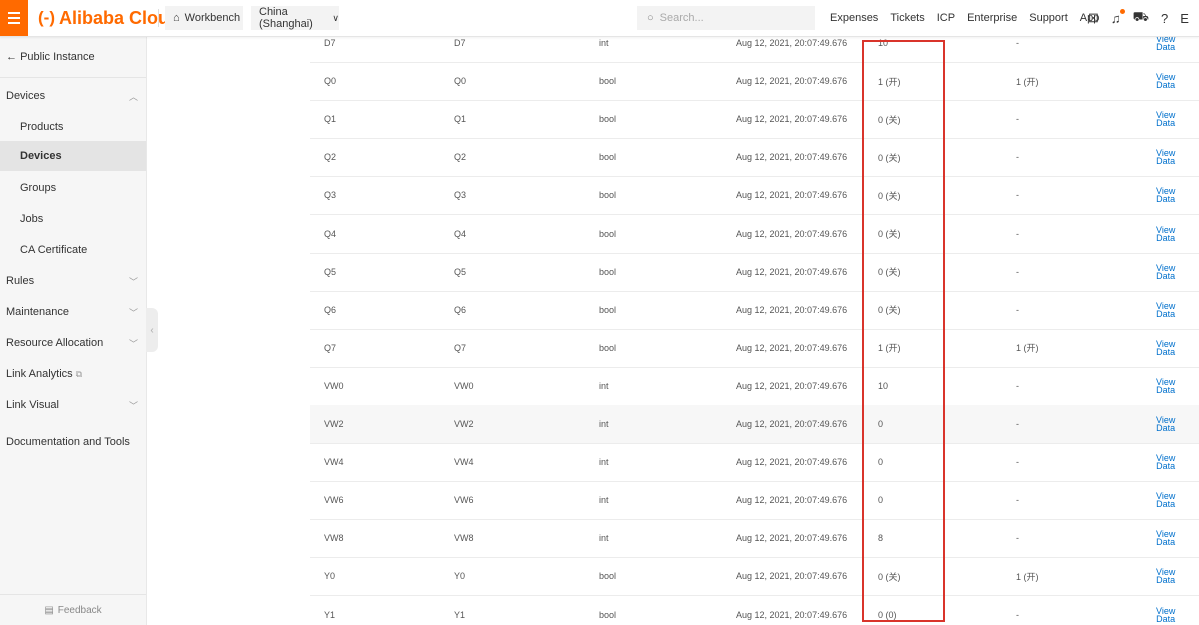  I want to click on workbench-label: Workbench, so click(212, 18).